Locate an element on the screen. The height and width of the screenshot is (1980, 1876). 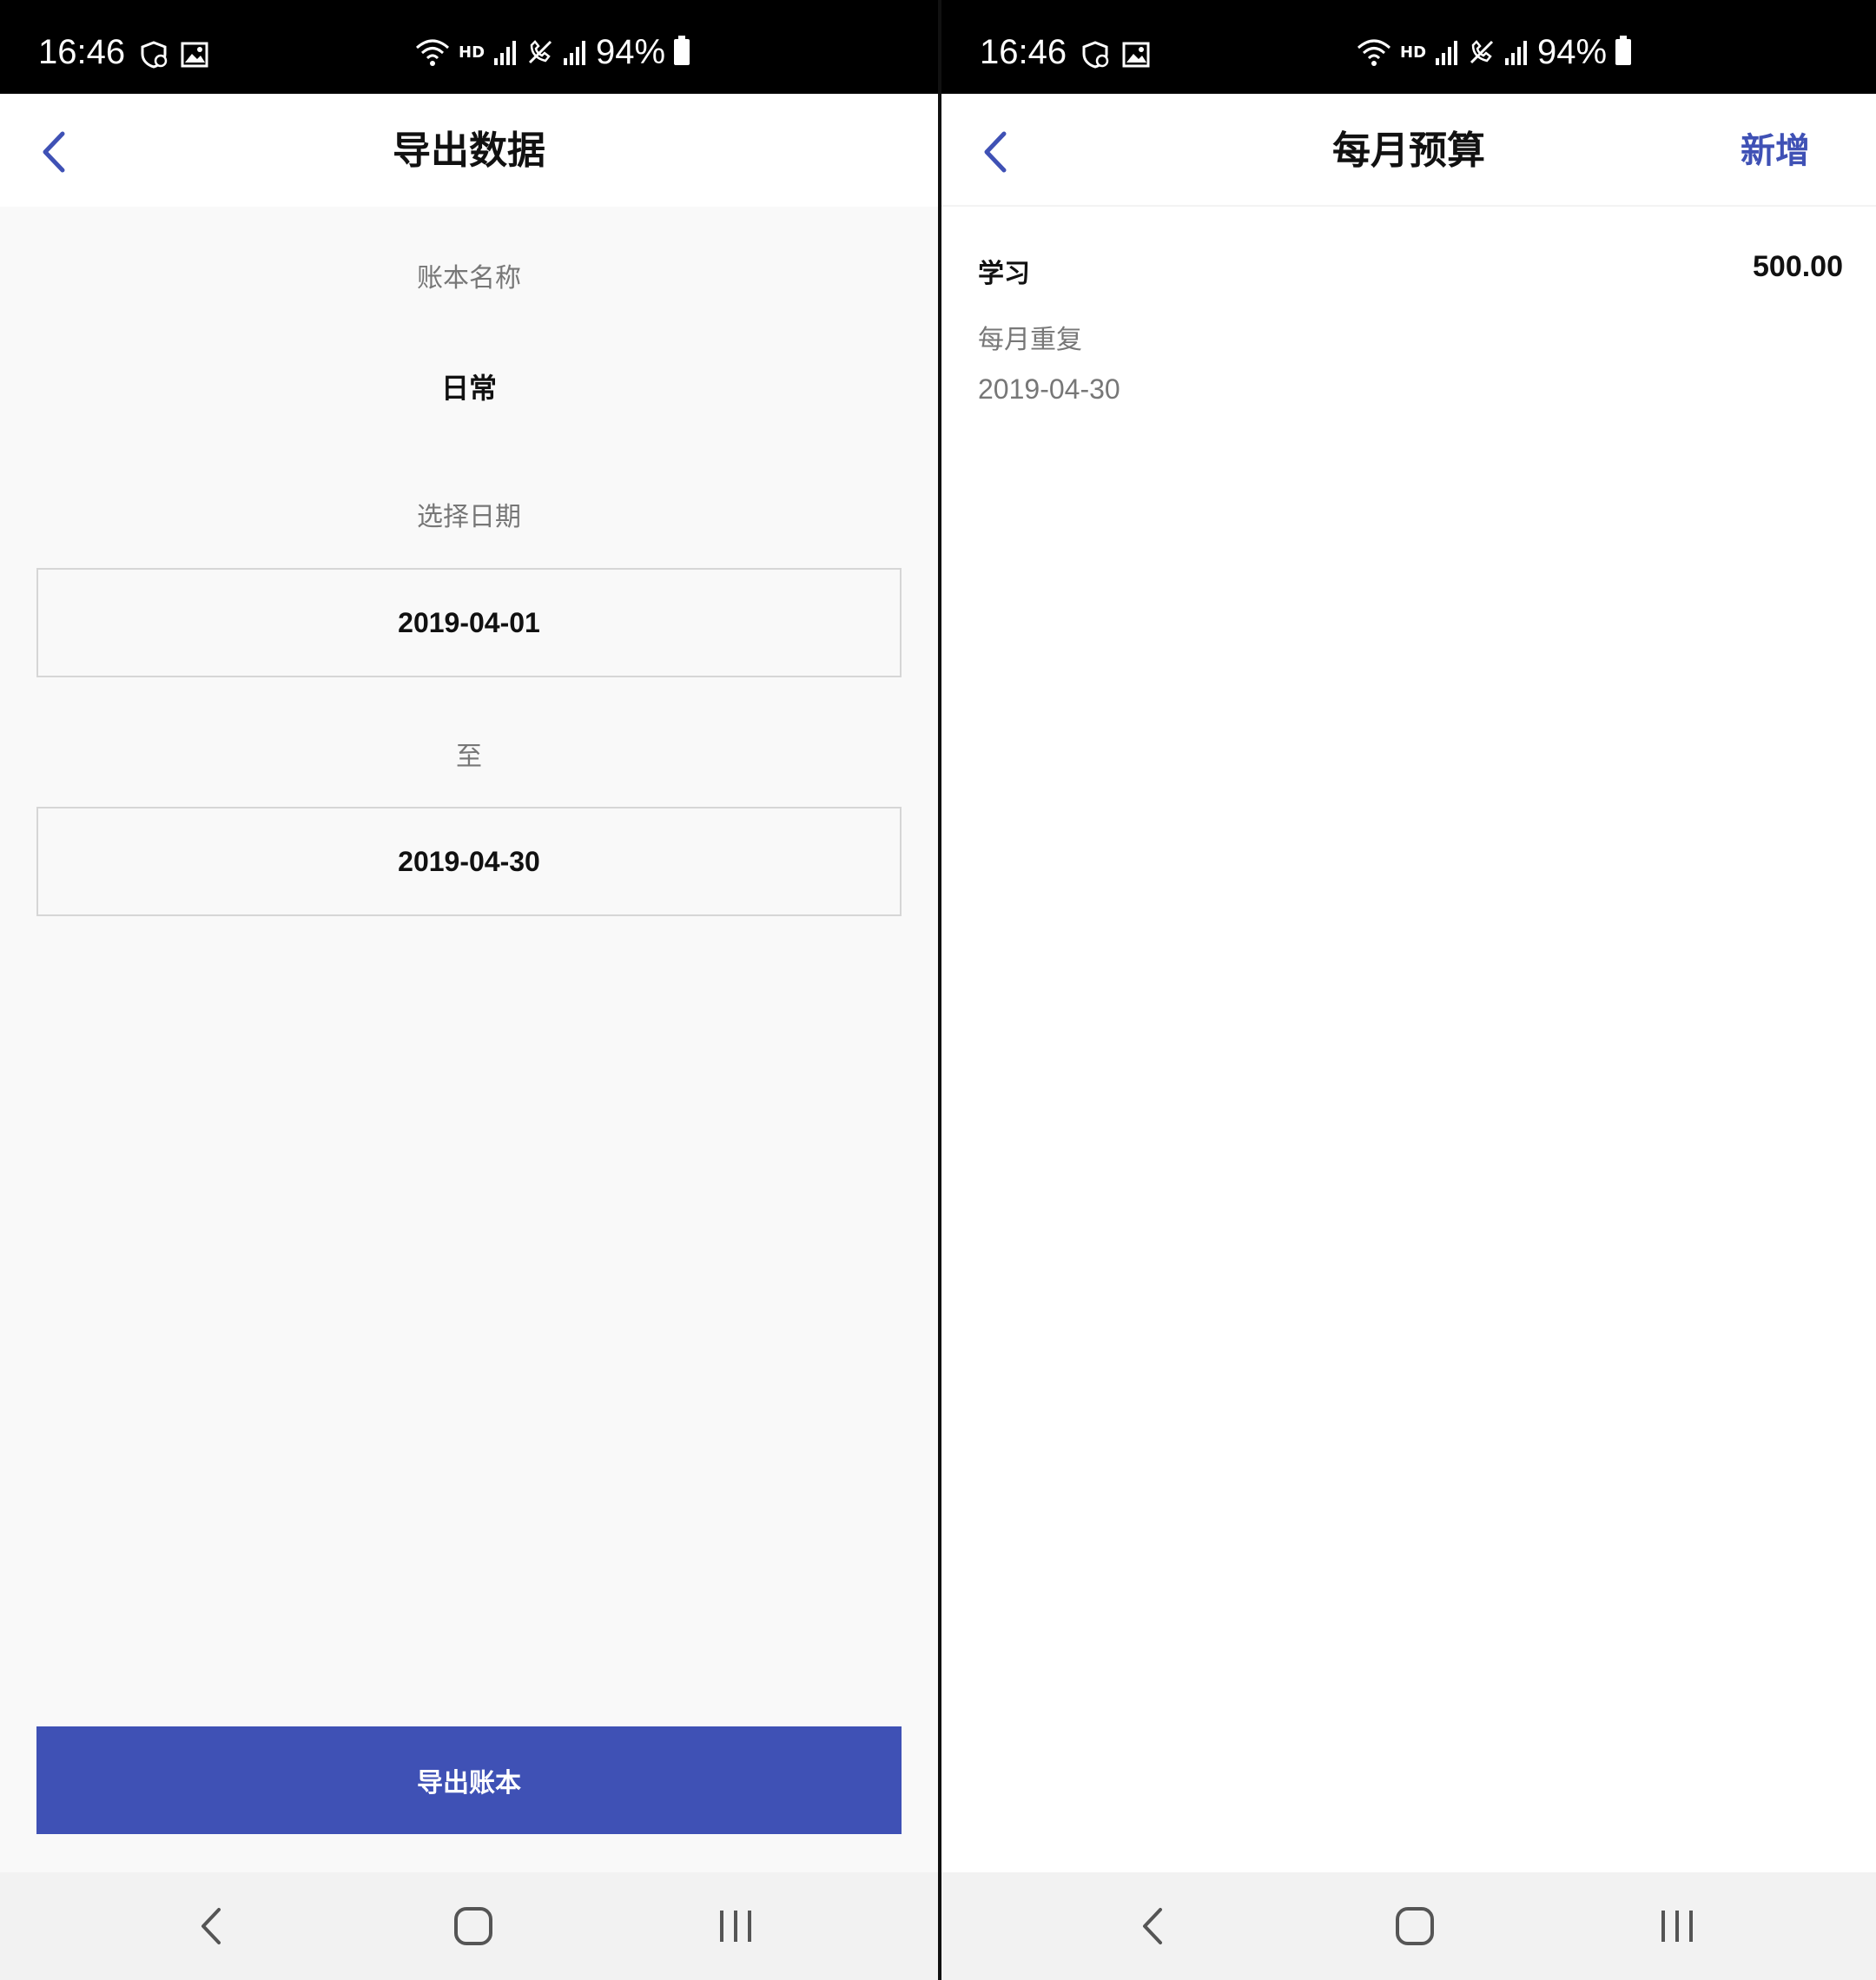
date-label: 选择日期 is located at coordinates (469, 517).